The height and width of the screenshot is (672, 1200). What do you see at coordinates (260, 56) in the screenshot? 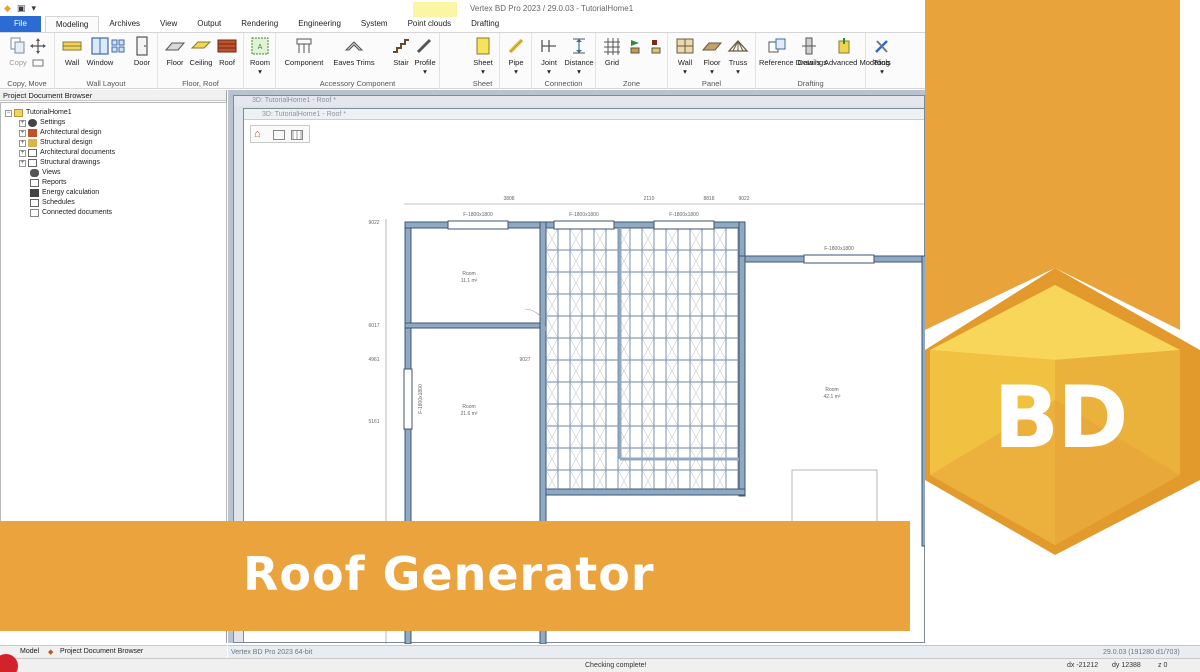
I see `room-button: A Room ▾` at bounding box center [260, 56].